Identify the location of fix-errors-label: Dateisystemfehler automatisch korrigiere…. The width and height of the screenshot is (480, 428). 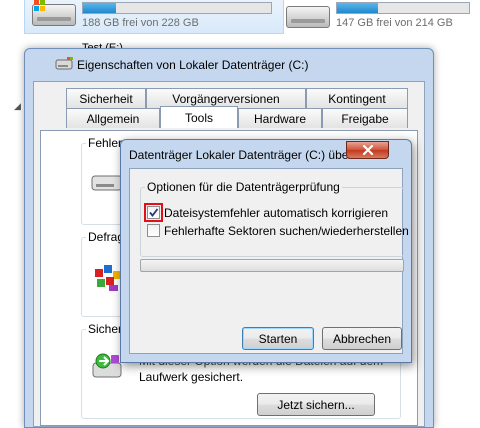
(276, 213).